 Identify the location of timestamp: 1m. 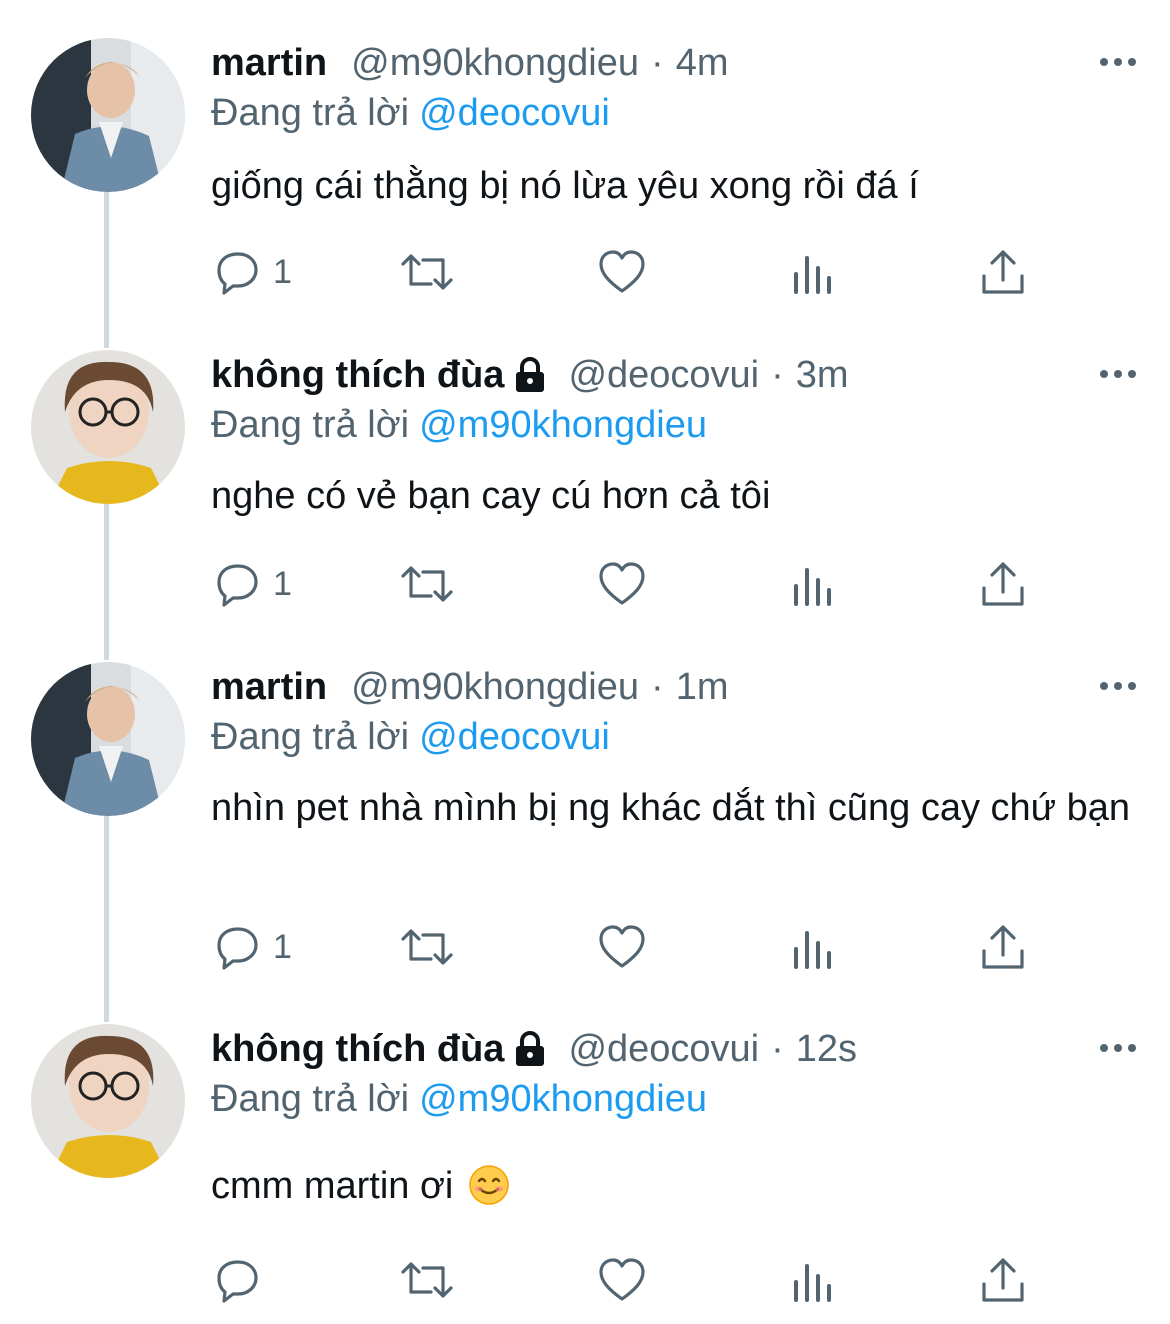
(702, 687).